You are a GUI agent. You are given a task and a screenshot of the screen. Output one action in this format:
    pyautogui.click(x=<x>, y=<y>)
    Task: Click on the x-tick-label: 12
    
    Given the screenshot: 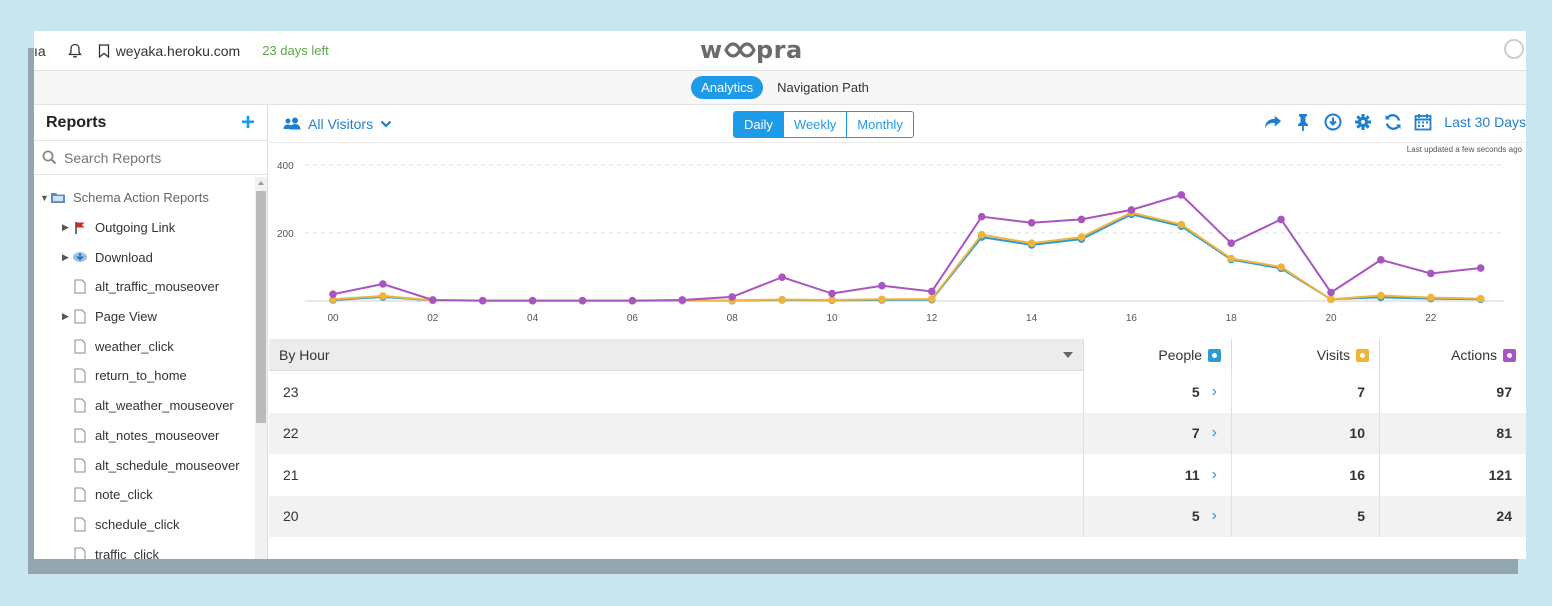 What is the action you would take?
    pyautogui.click(x=932, y=318)
    